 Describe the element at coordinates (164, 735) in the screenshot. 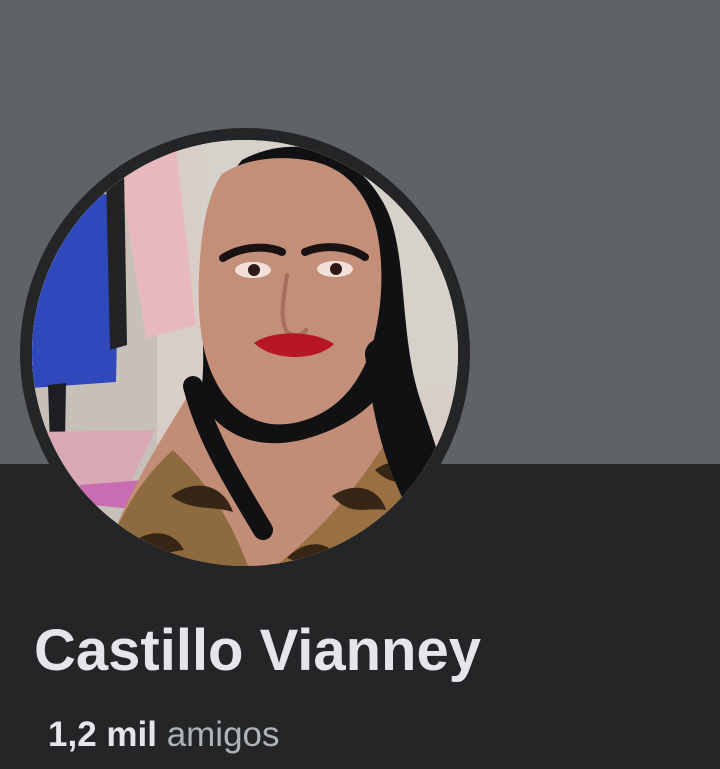

I see `friends-summary: 1,2 mil amigos` at that location.